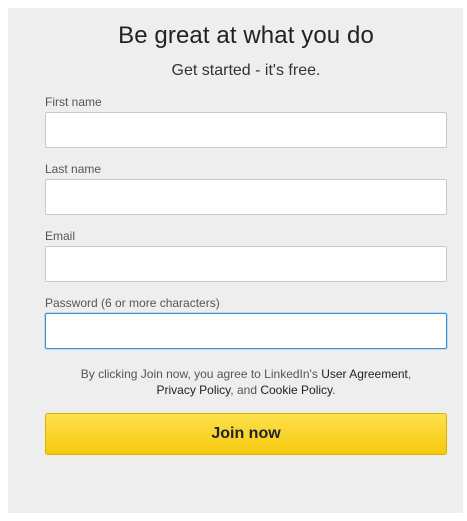 This screenshot has height=521, width=467. I want to click on agreement-sep2: , and, so click(245, 390).